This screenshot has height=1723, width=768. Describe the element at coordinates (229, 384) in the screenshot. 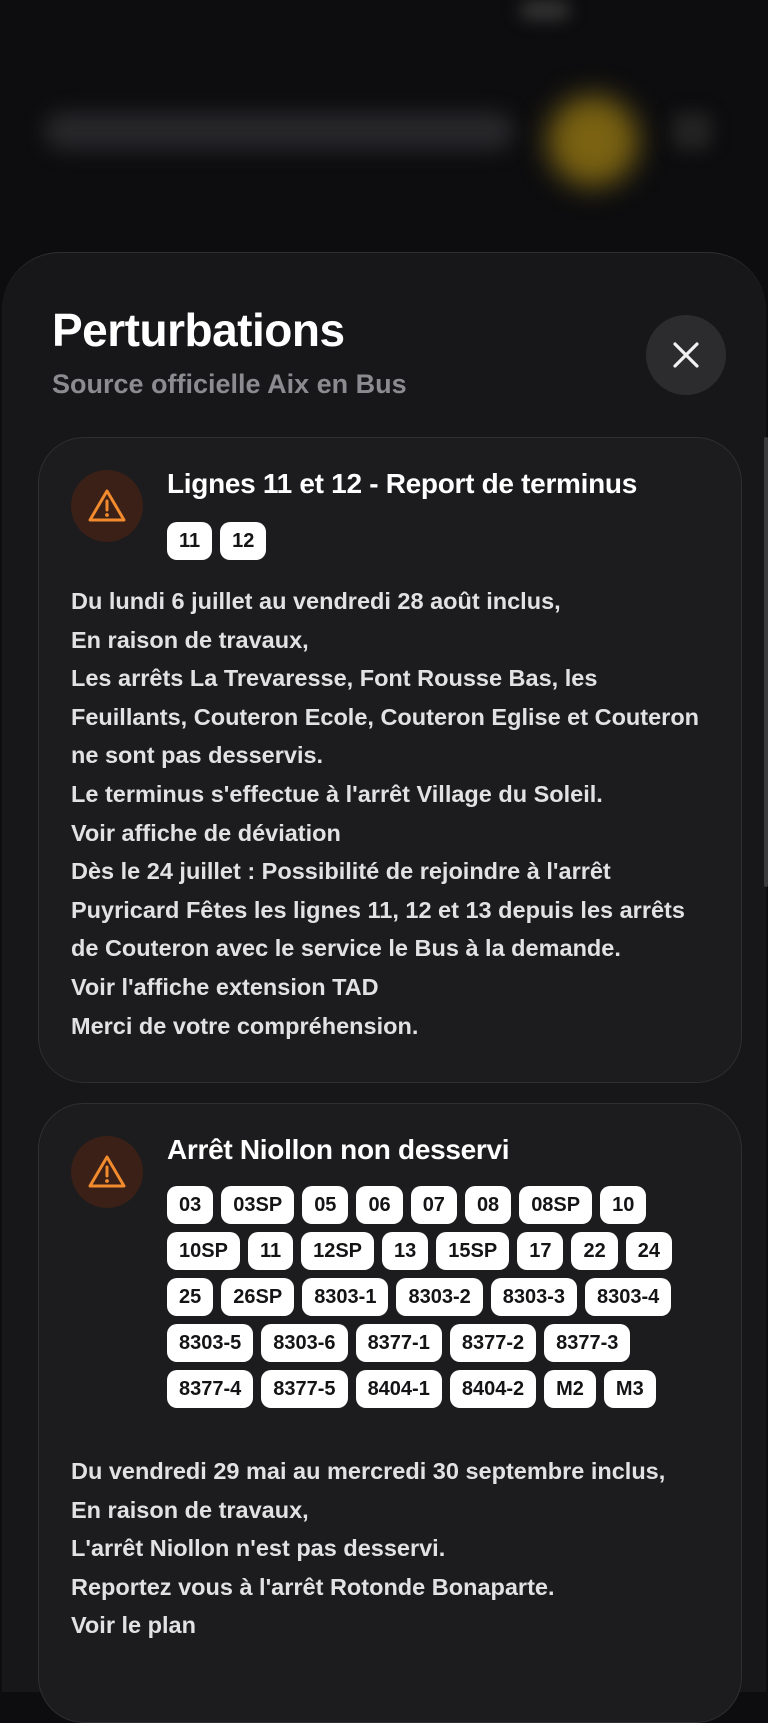

I see `sheet-subtitle: Source officielle Aix en Bus` at that location.